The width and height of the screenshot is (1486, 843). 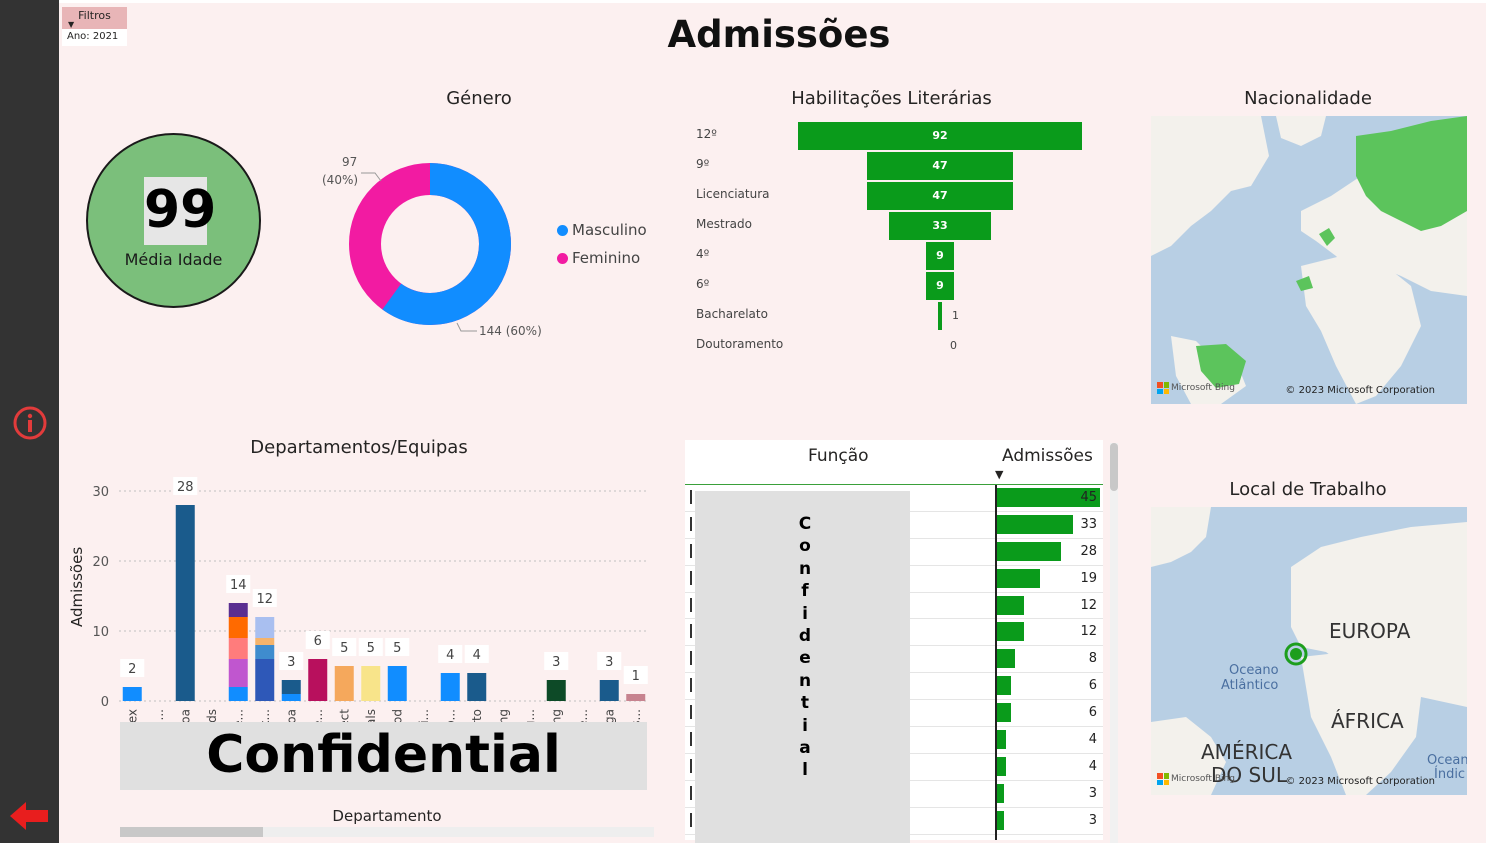 What do you see at coordinates (94, 18) in the screenshot?
I see `filters-header: Filtros ▼` at bounding box center [94, 18].